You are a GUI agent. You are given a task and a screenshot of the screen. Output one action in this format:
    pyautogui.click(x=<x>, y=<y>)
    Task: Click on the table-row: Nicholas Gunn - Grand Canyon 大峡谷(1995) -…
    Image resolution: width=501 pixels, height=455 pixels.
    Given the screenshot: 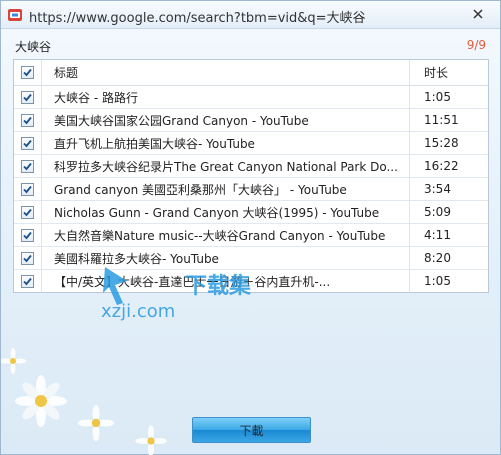 What is the action you would take?
    pyautogui.click(x=251, y=212)
    